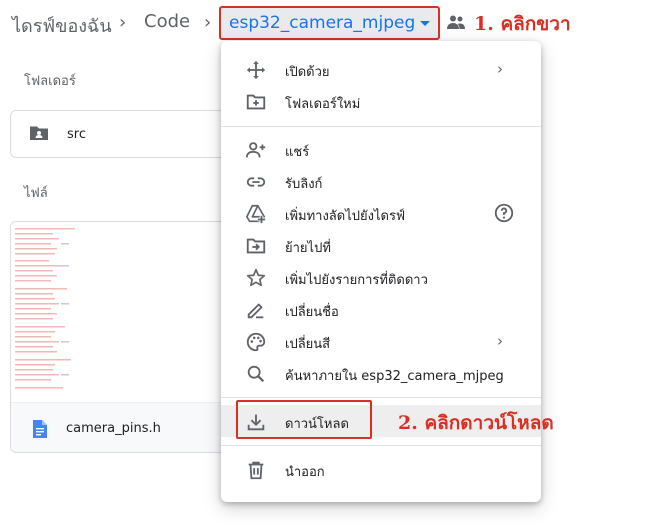  I want to click on shared-people-icon, so click(456, 22).